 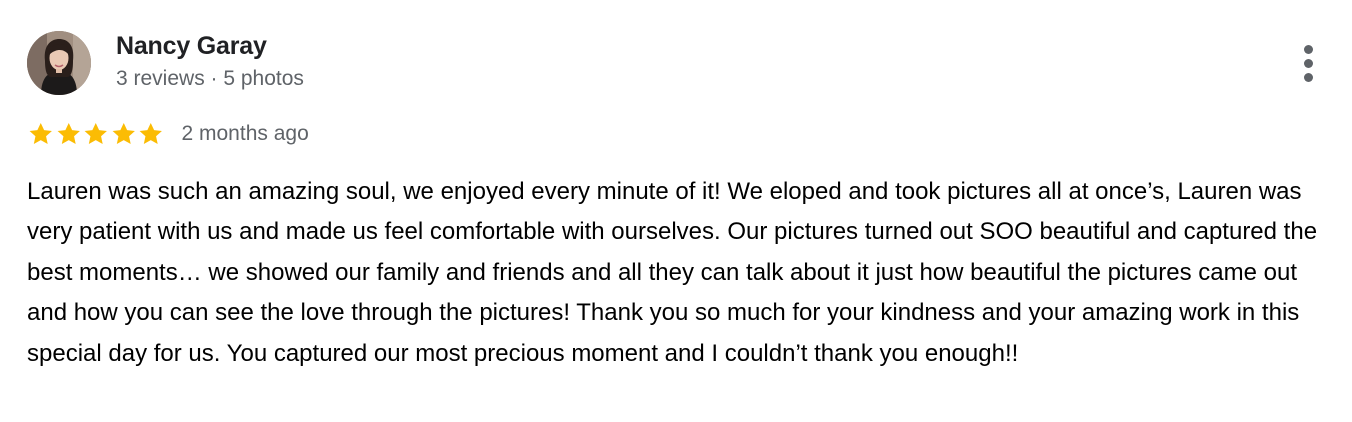 I want to click on star-rating, so click(x=96, y=134).